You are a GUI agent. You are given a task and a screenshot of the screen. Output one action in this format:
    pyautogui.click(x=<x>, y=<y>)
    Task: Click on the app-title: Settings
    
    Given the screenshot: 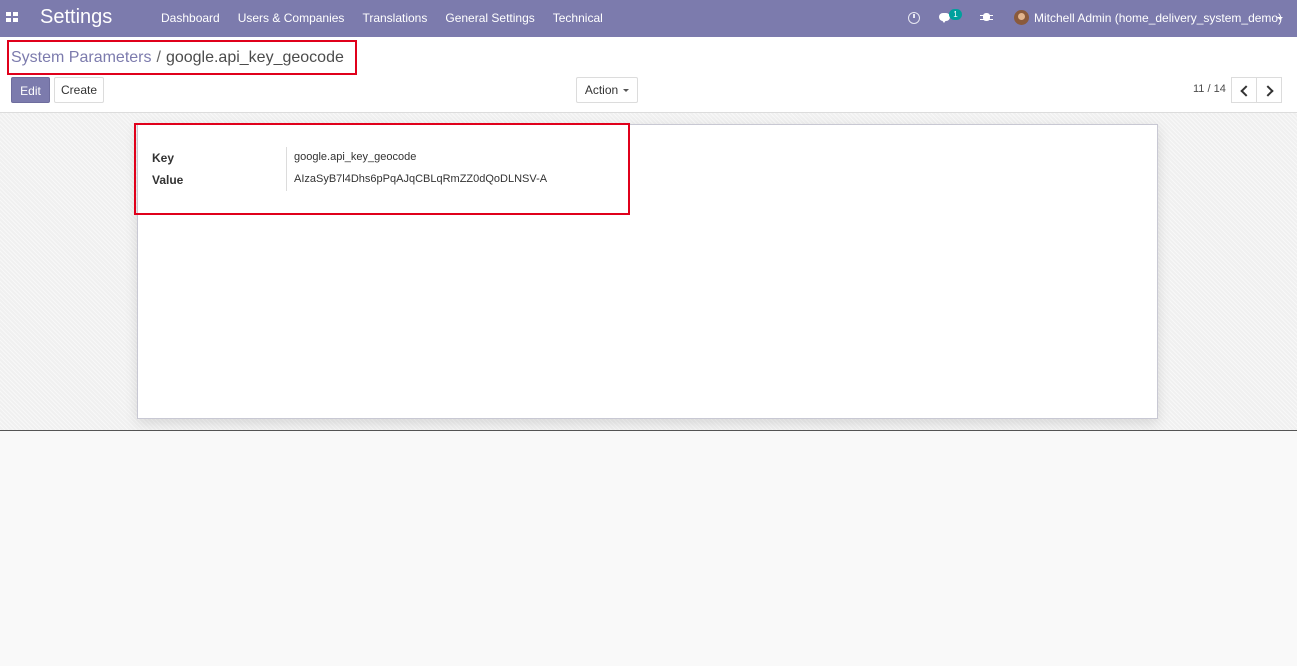 What is the action you would take?
    pyautogui.click(x=76, y=17)
    